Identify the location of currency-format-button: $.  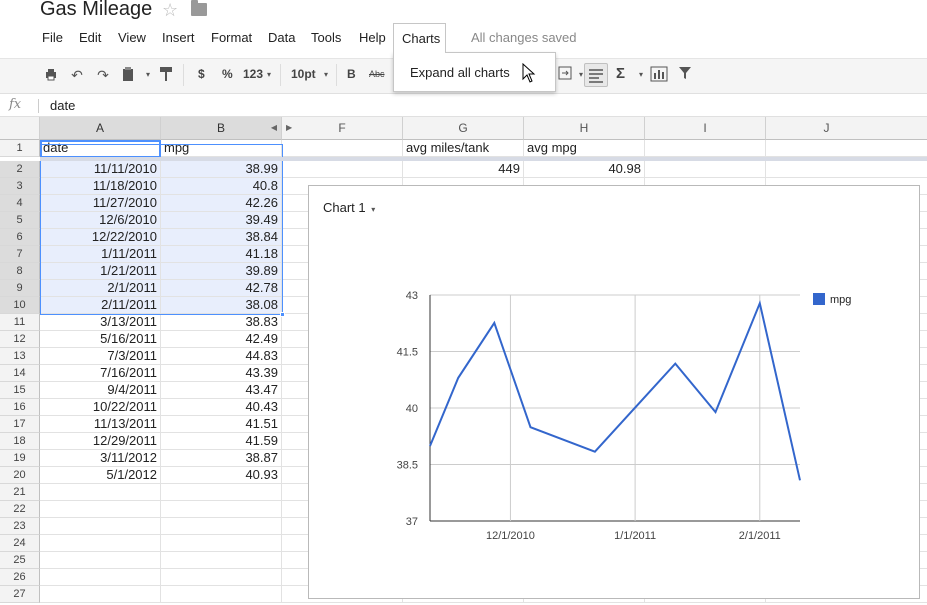
(201, 74).